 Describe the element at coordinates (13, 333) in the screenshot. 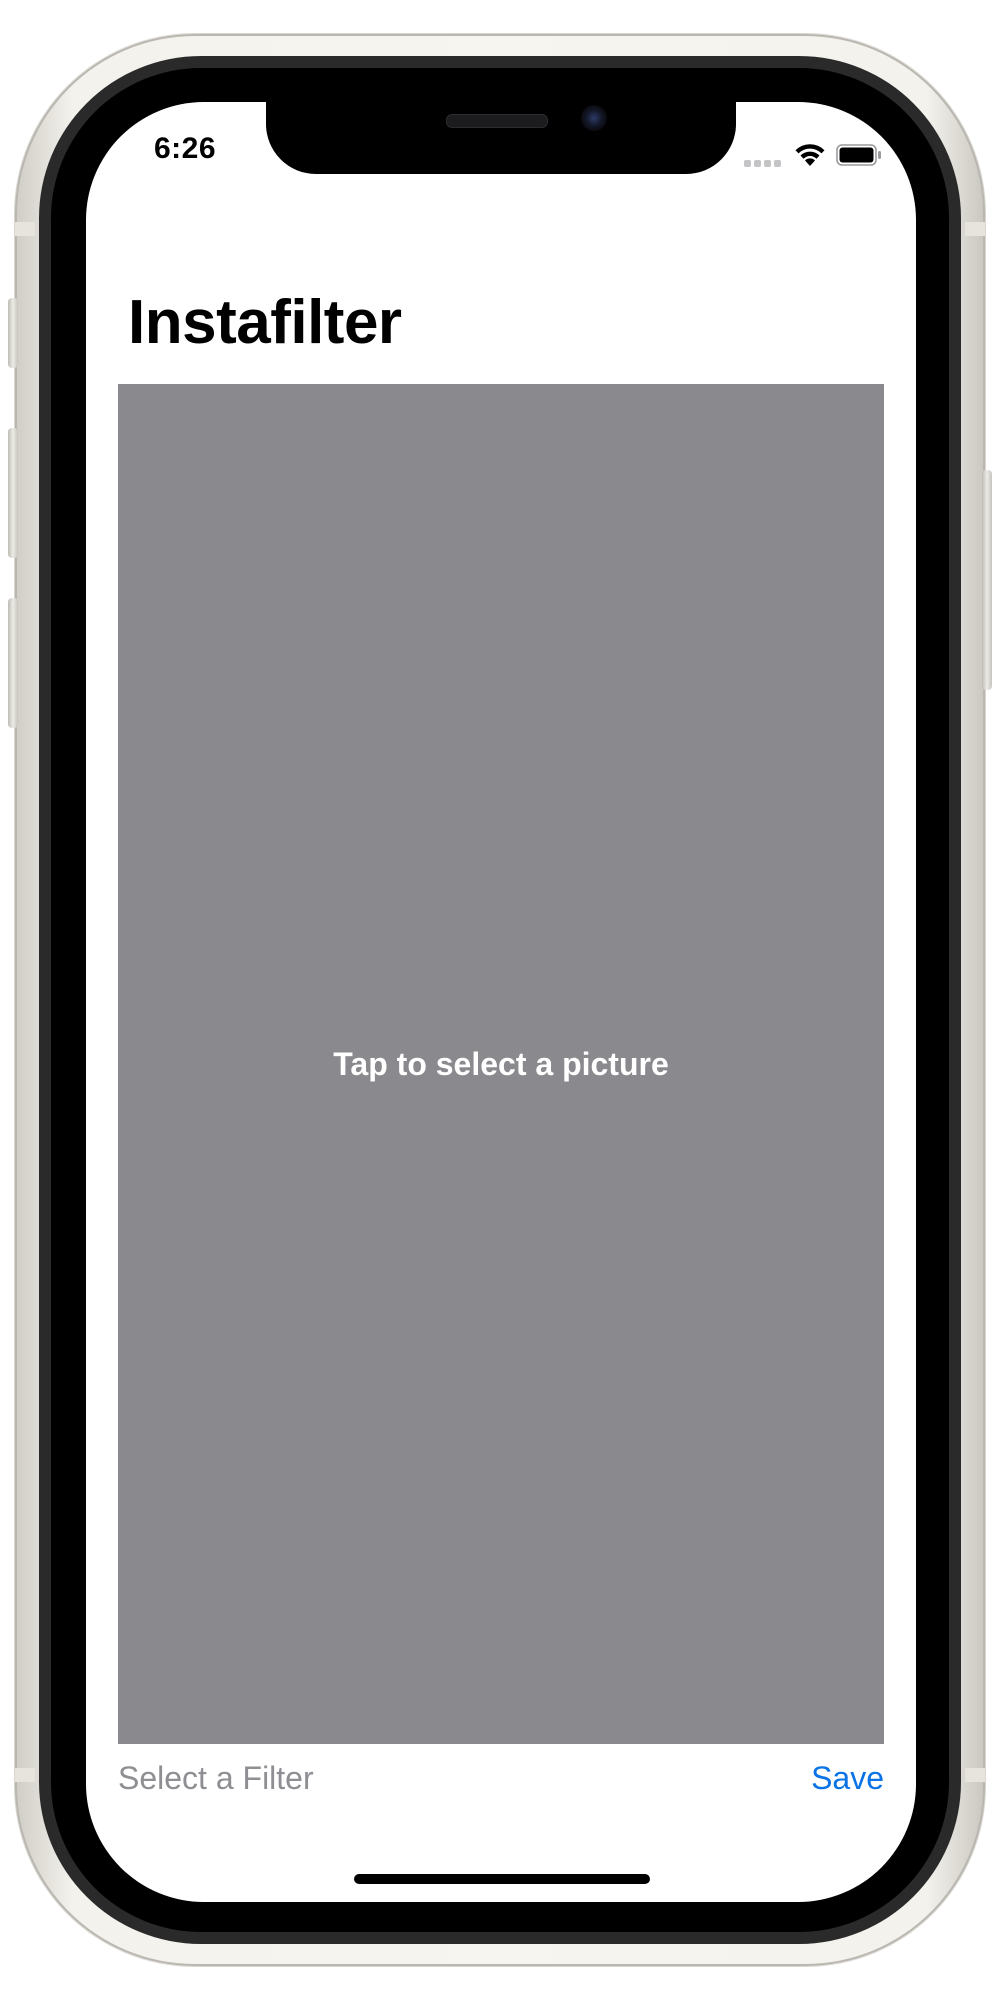

I see `silent-switch` at that location.